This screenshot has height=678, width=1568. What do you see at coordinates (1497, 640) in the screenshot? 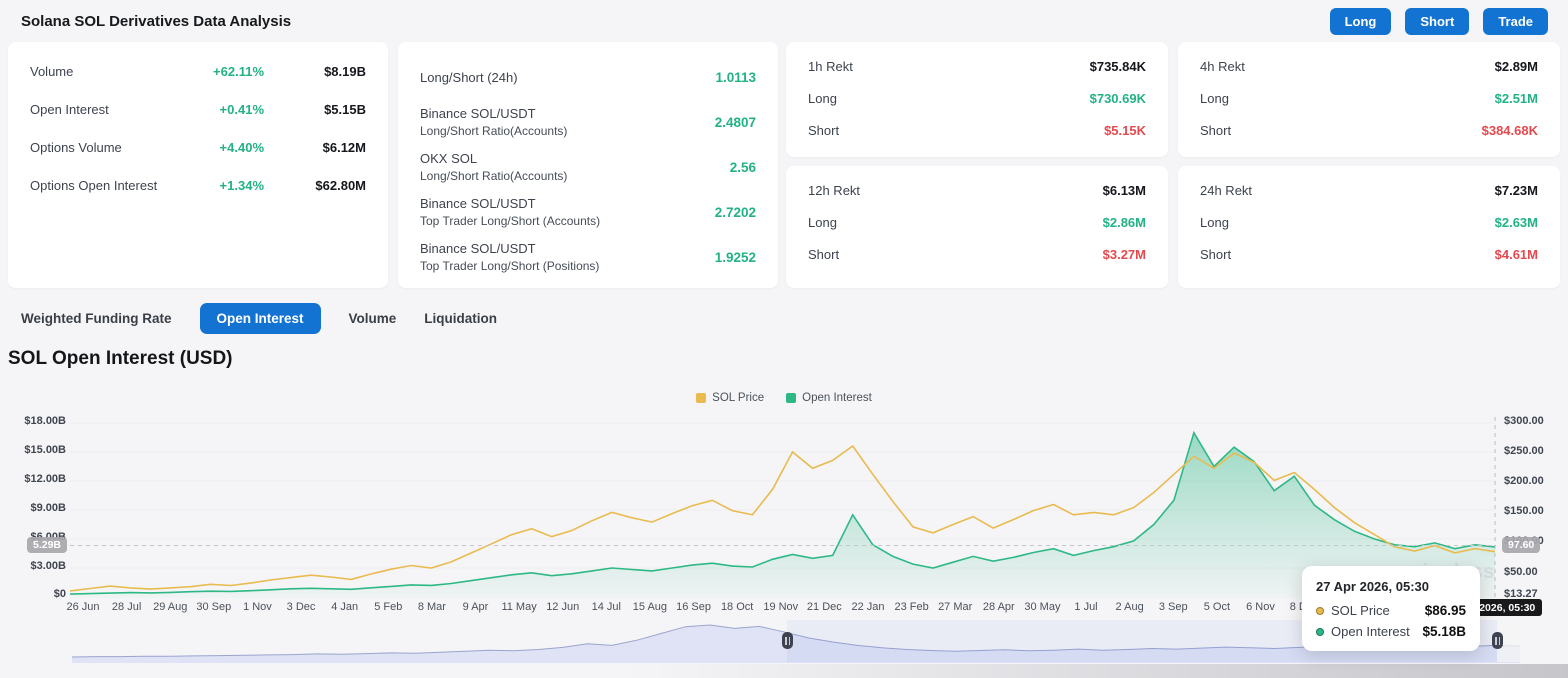
I see `brush-handle-right` at bounding box center [1497, 640].